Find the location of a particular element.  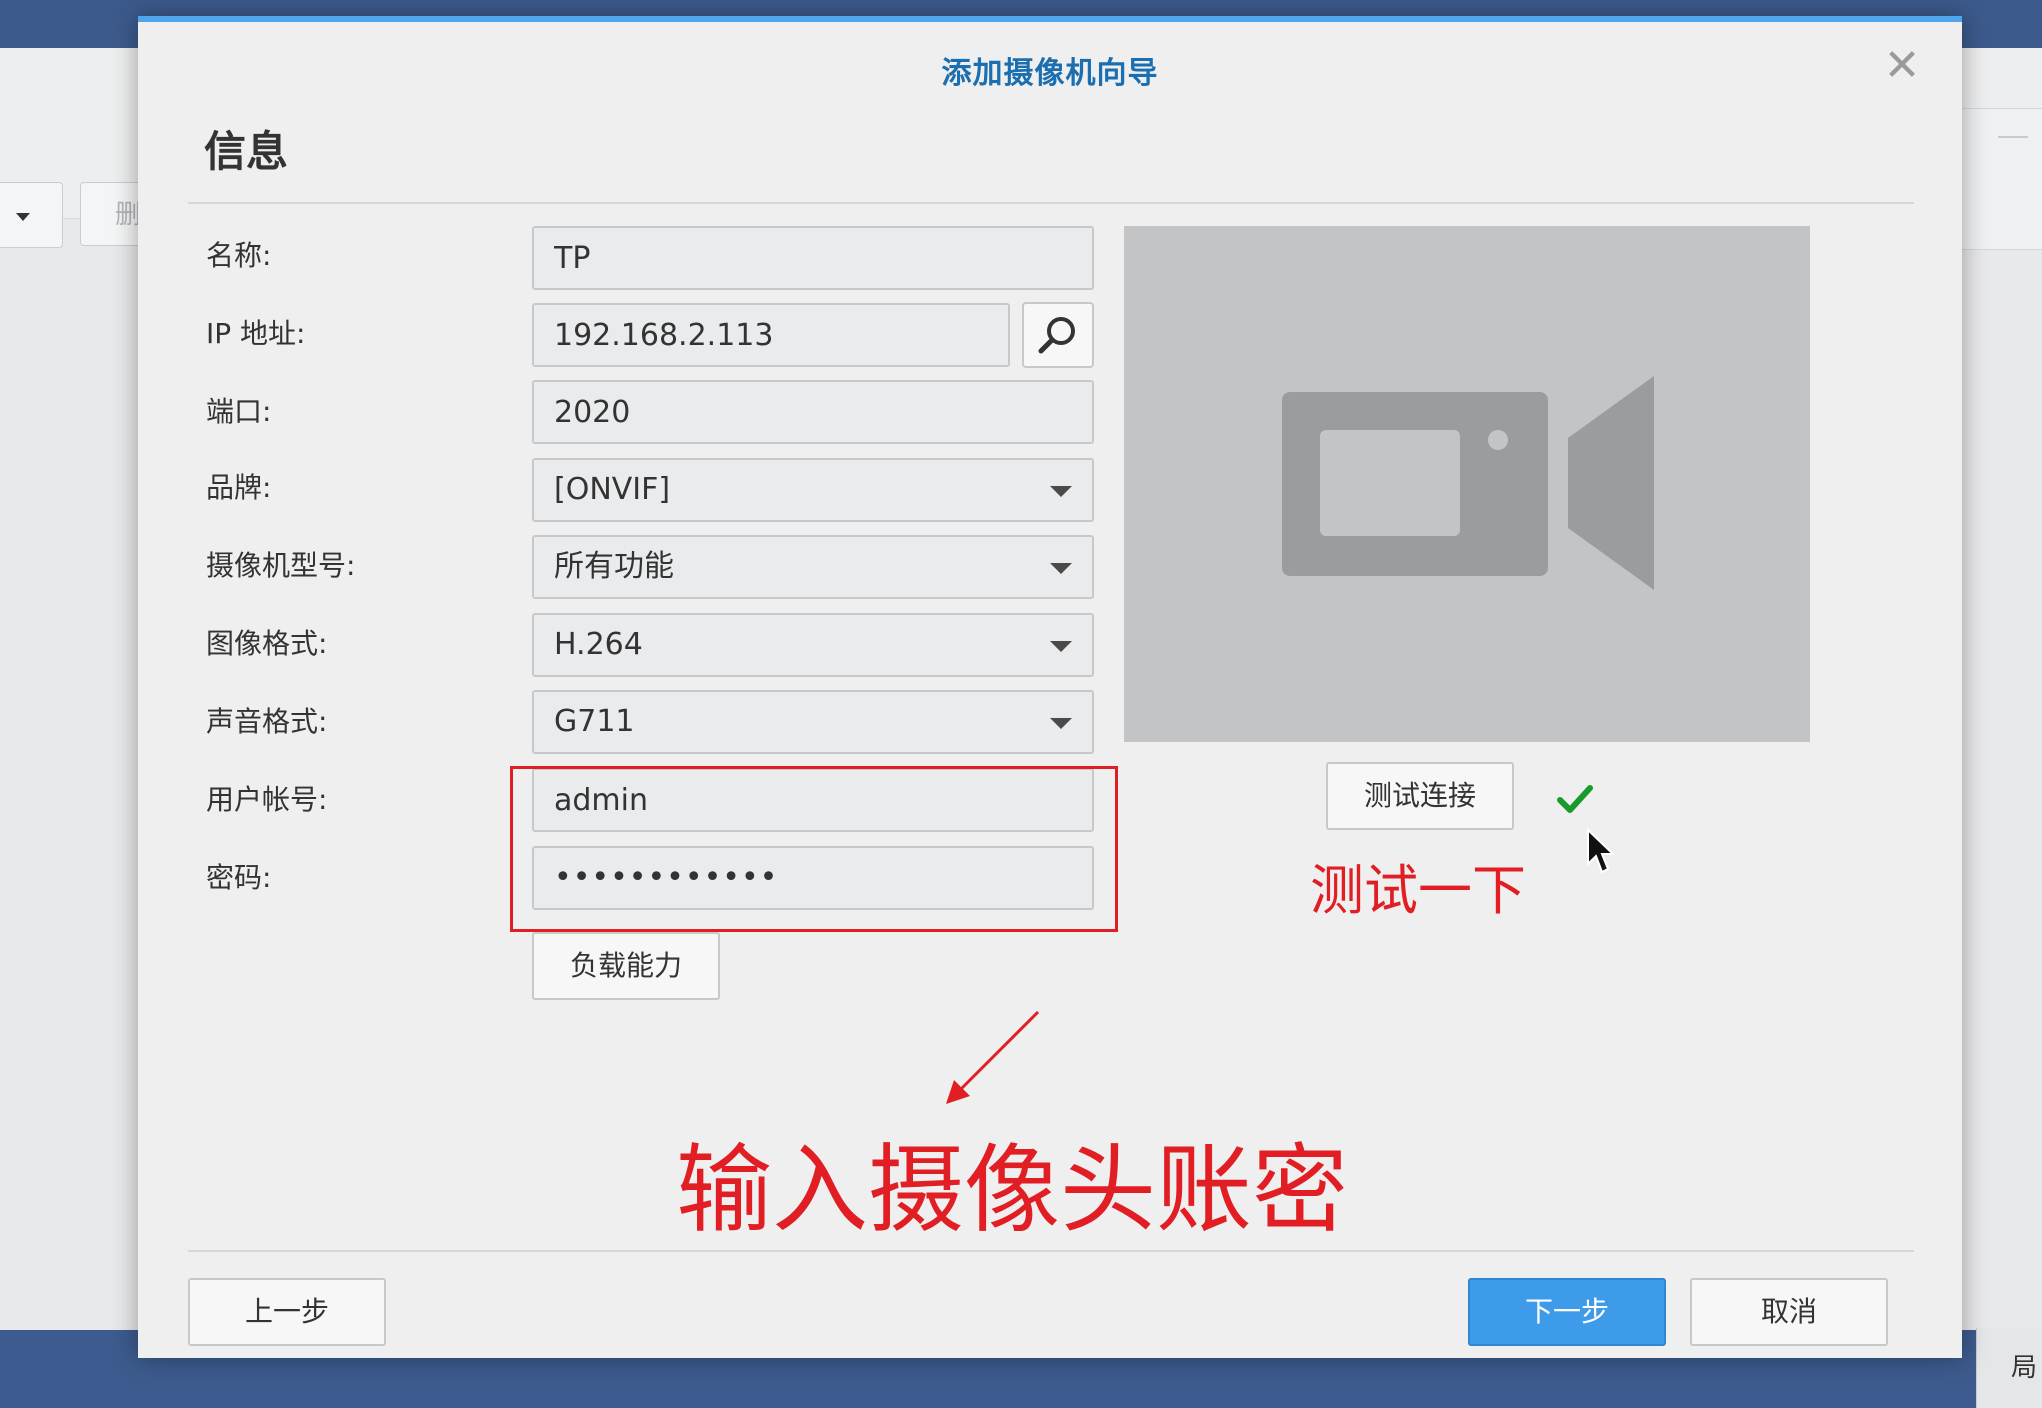

checkmark-icon is located at coordinates (1575, 799).